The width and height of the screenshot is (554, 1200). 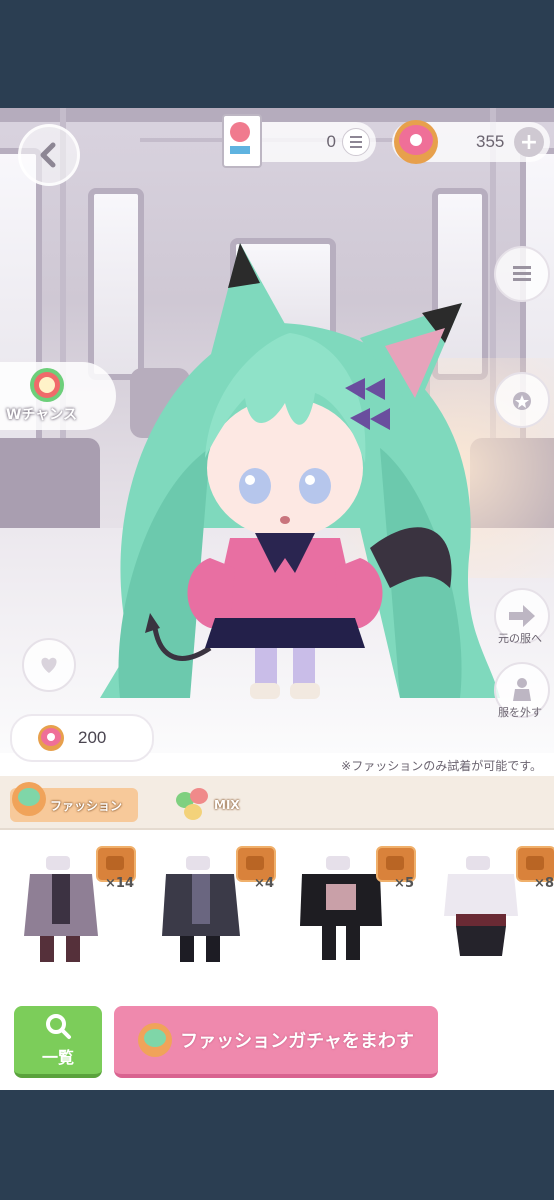 I want to click on status-bar-bottom, so click(x=277, y=1145).